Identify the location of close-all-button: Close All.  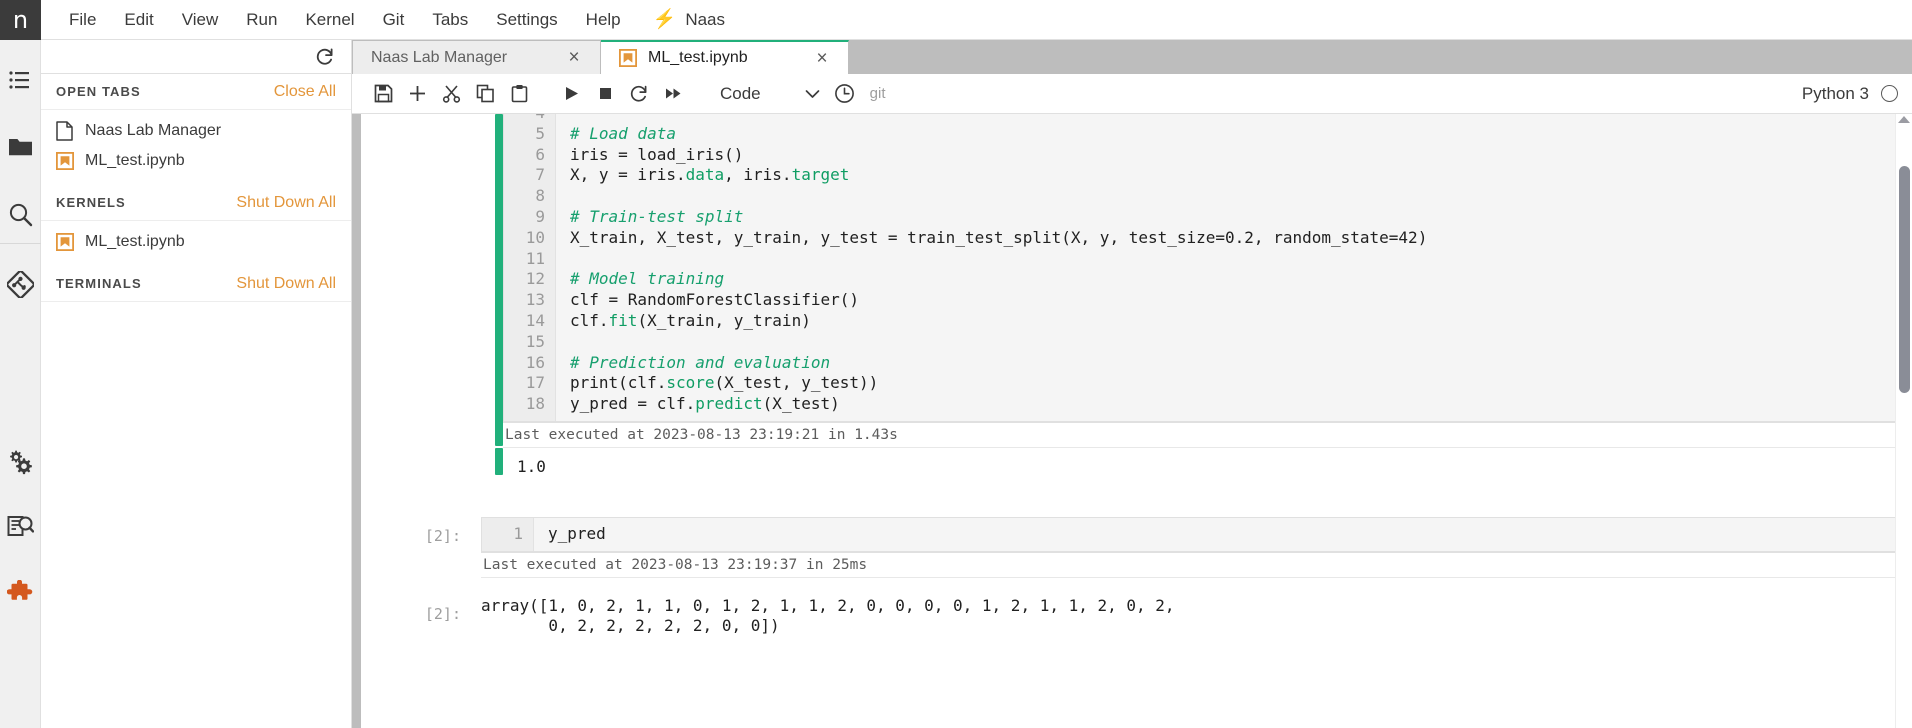
(305, 92).